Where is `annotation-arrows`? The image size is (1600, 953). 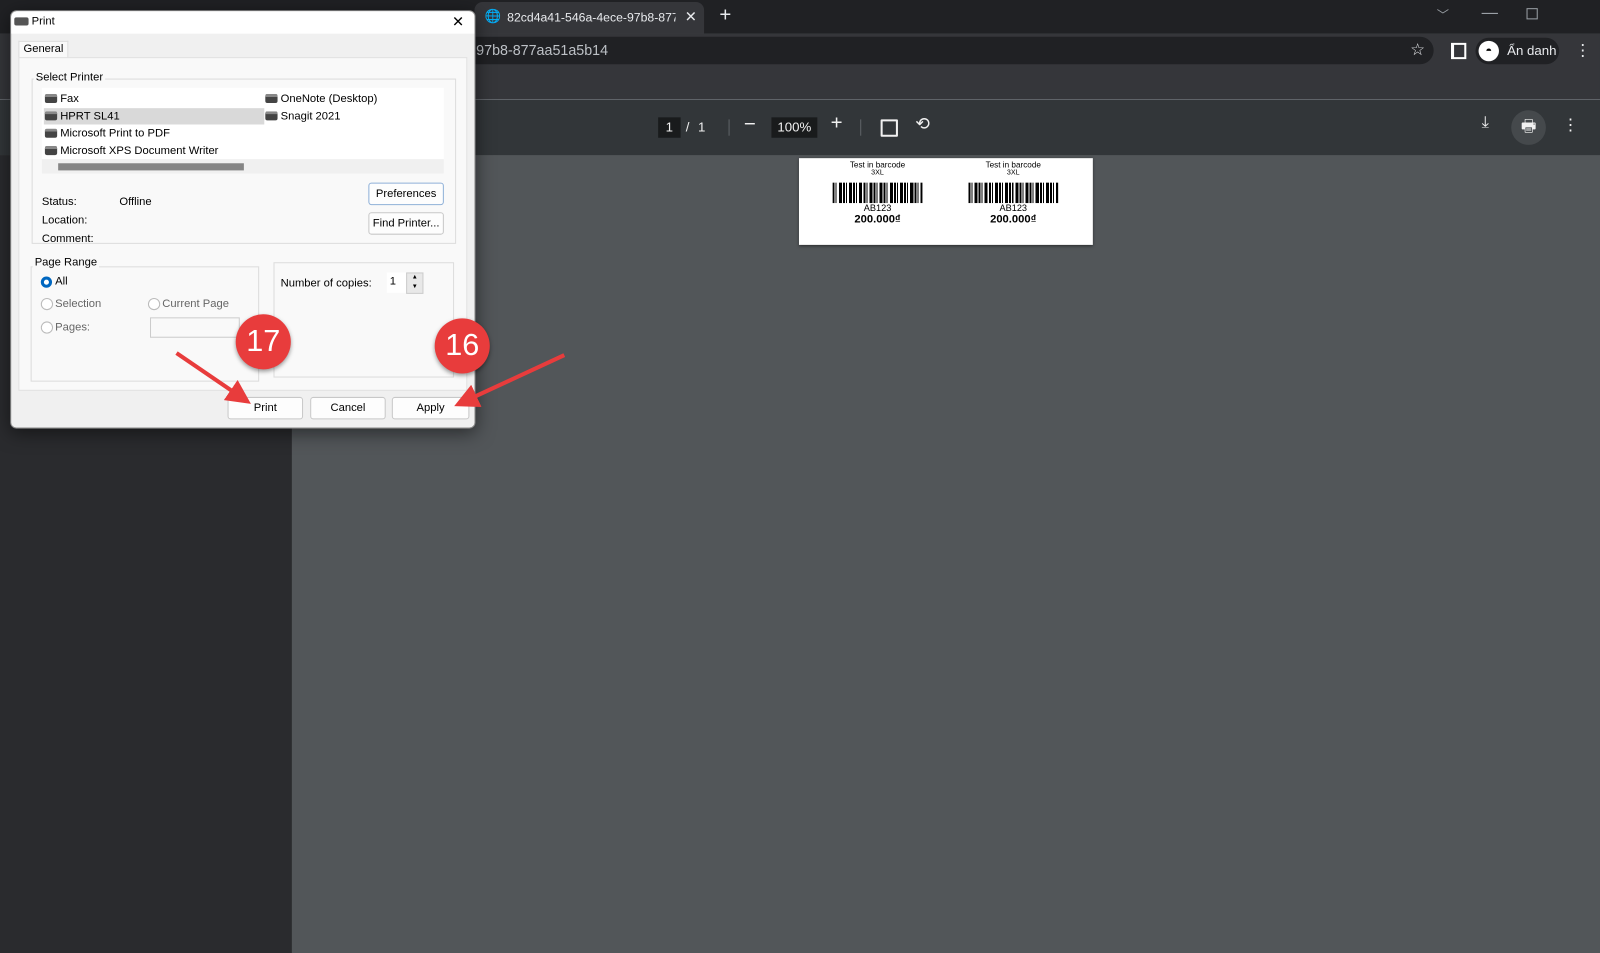 annotation-arrows is located at coordinates (370, 379).